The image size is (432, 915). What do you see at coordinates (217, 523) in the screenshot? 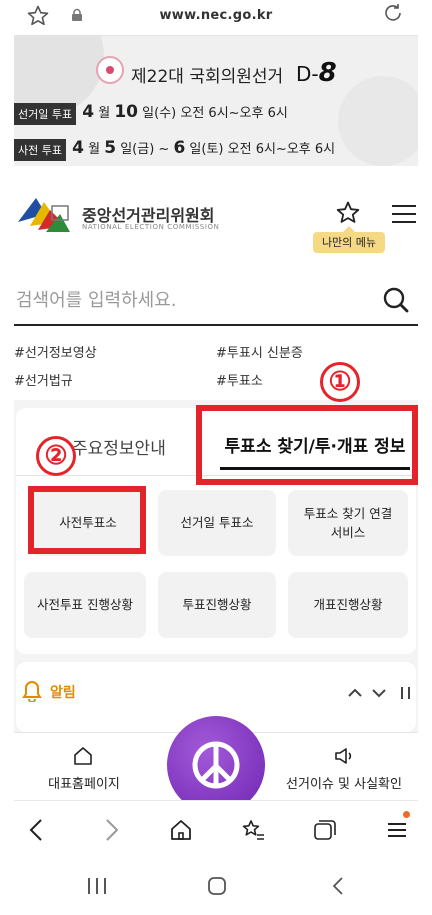
I see `election-day-station-button: 선거일 투표소` at bounding box center [217, 523].